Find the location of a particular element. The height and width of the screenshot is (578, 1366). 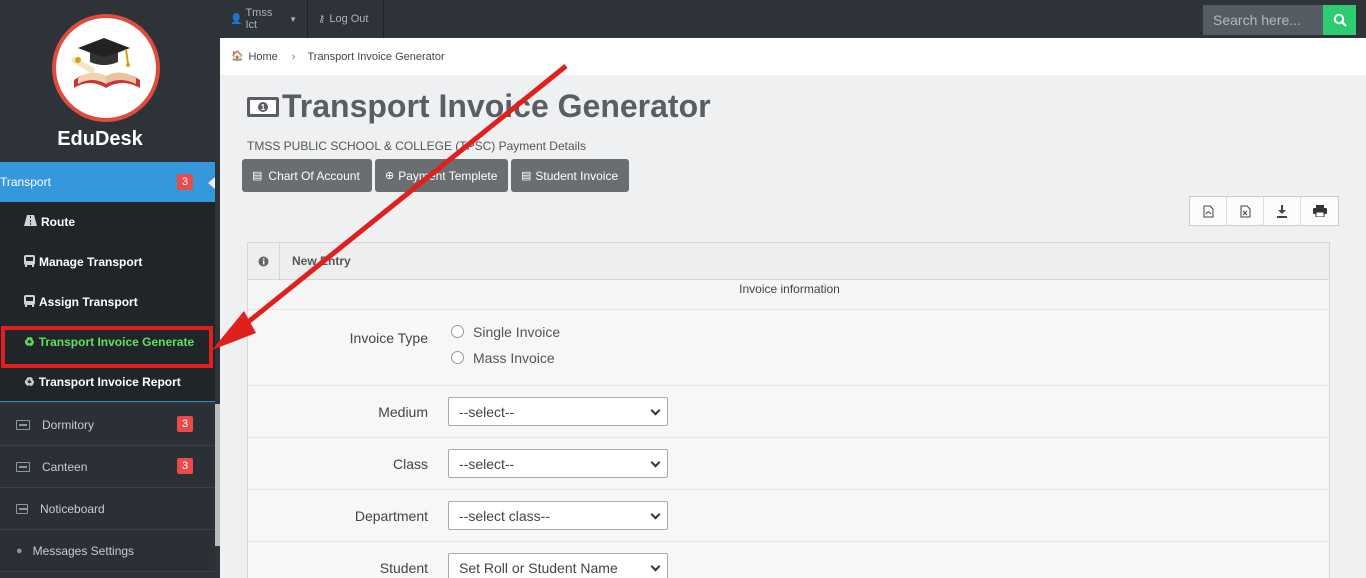

sidebar-item-dormitory: Dormitory 3 is located at coordinates (107, 425).